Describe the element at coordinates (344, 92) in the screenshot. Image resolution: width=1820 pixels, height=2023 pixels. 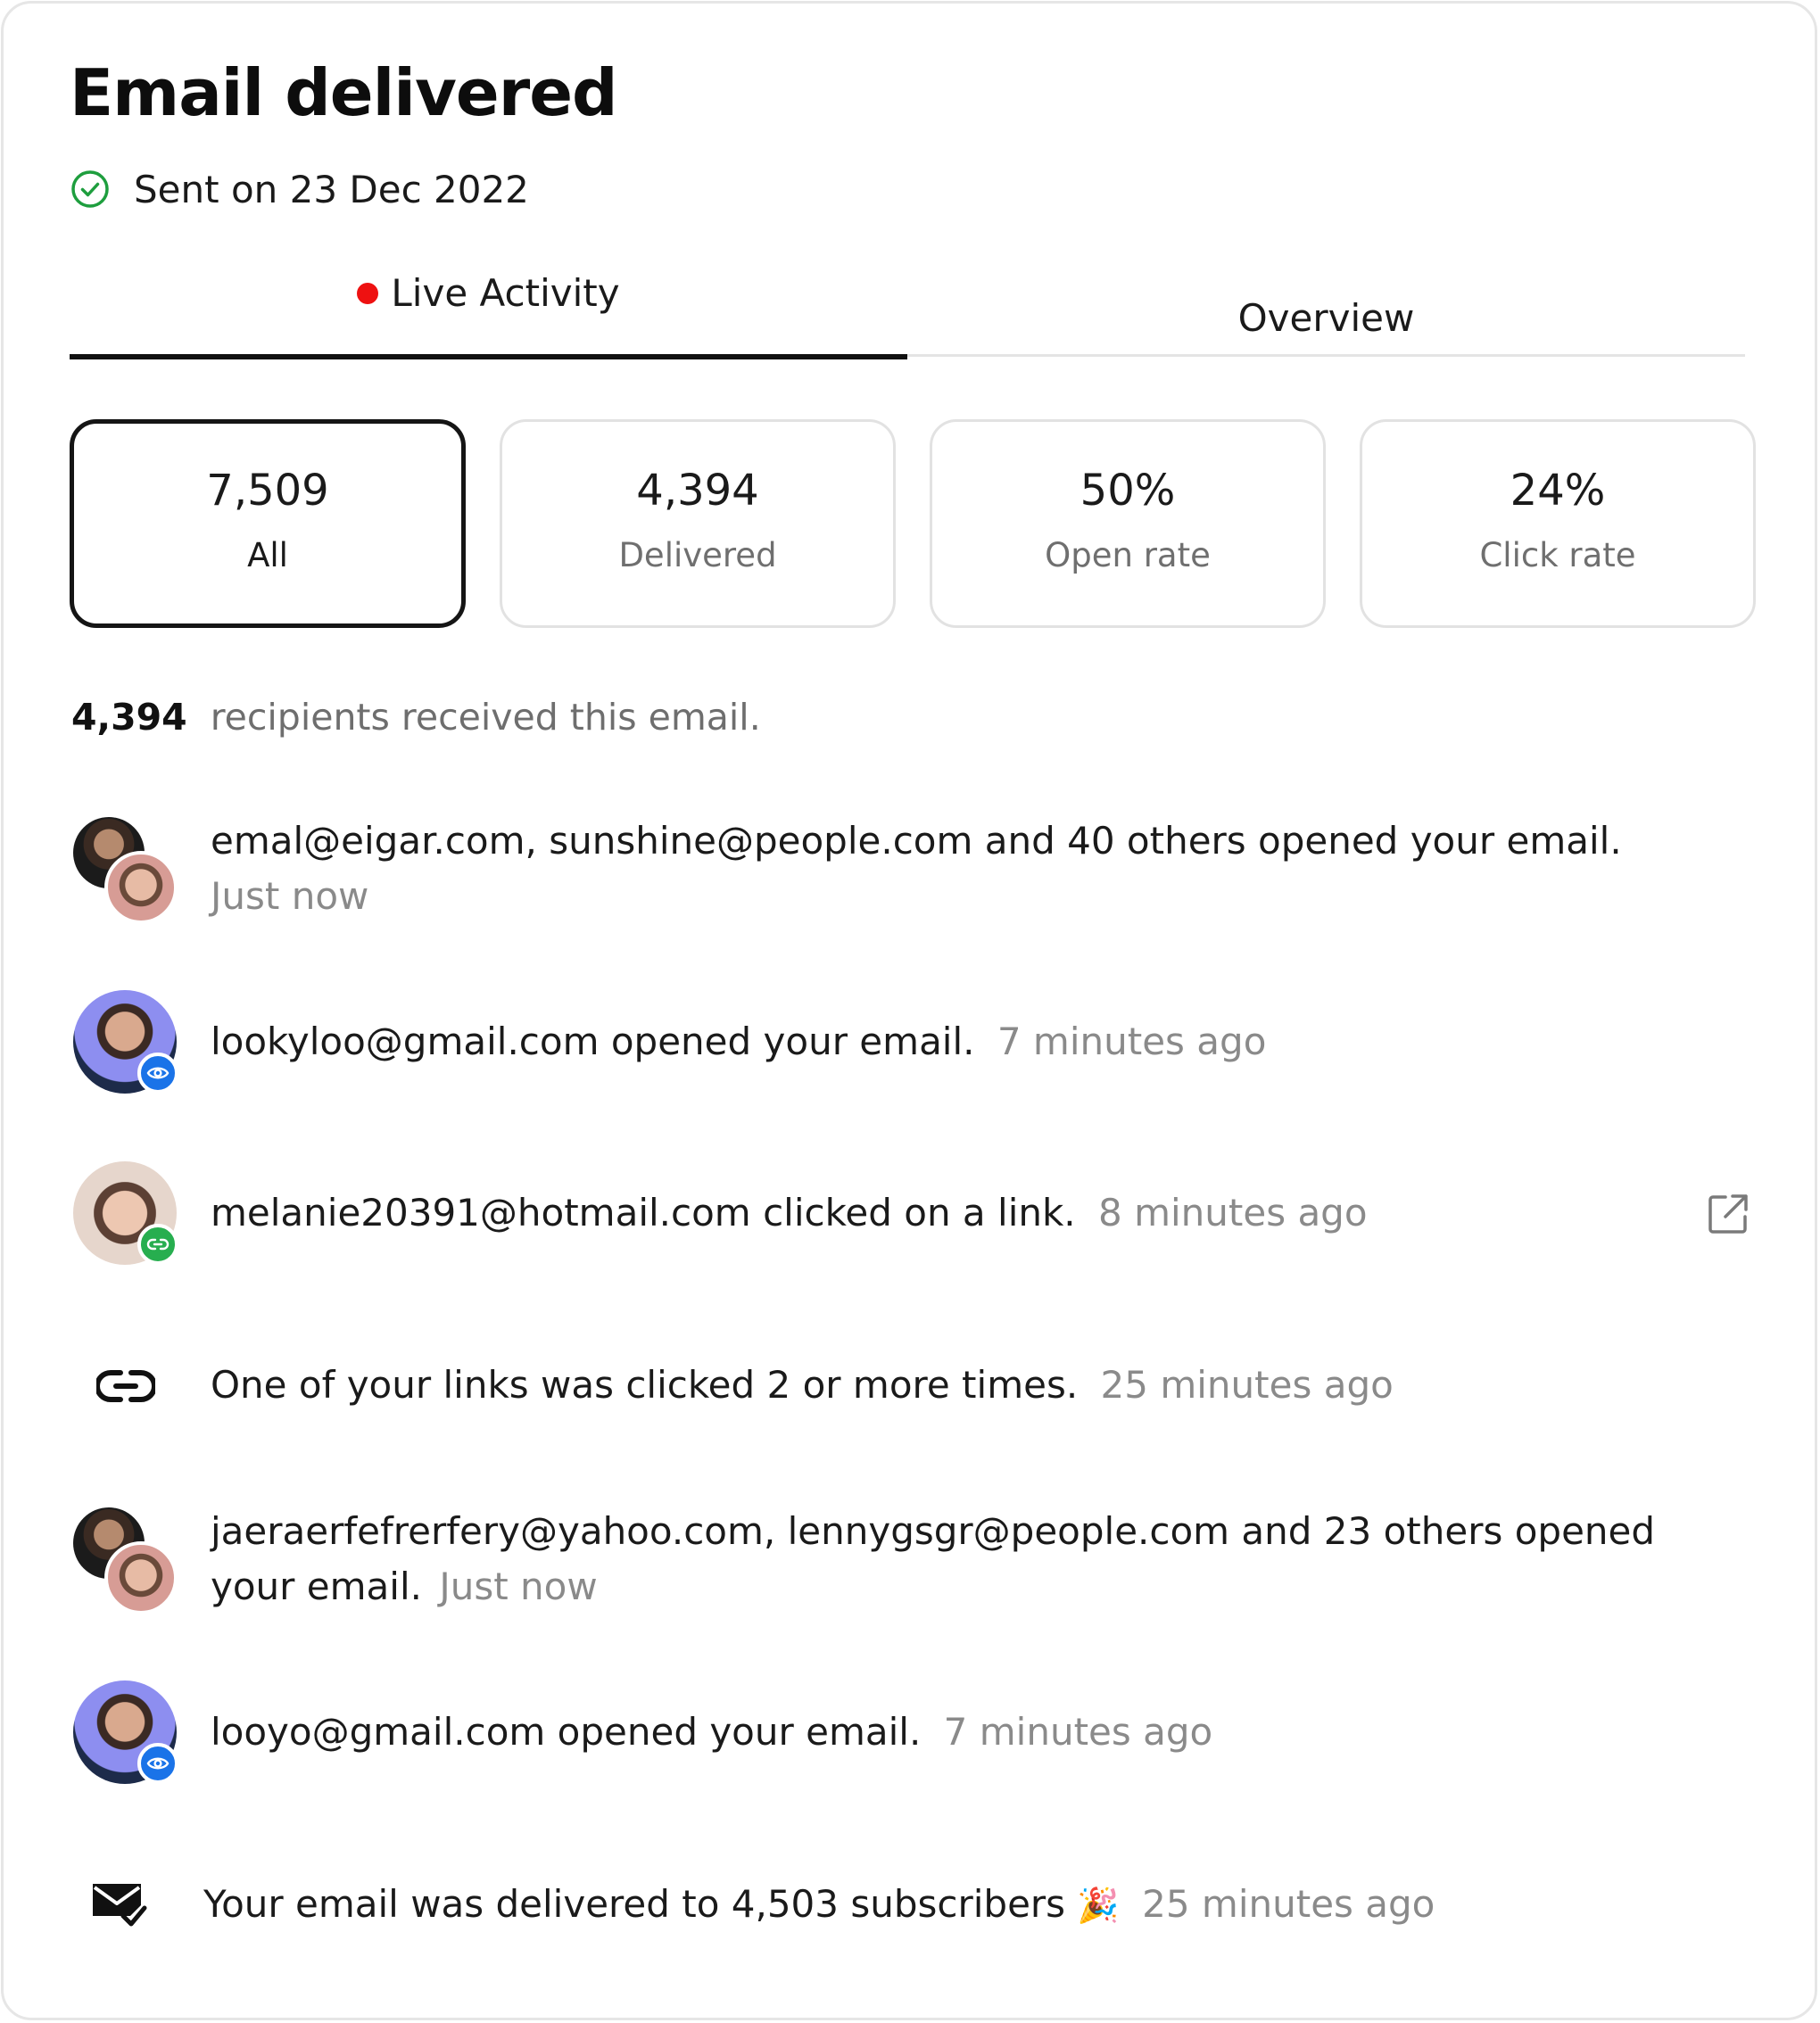
I see `page-title: Email delivered` at that location.